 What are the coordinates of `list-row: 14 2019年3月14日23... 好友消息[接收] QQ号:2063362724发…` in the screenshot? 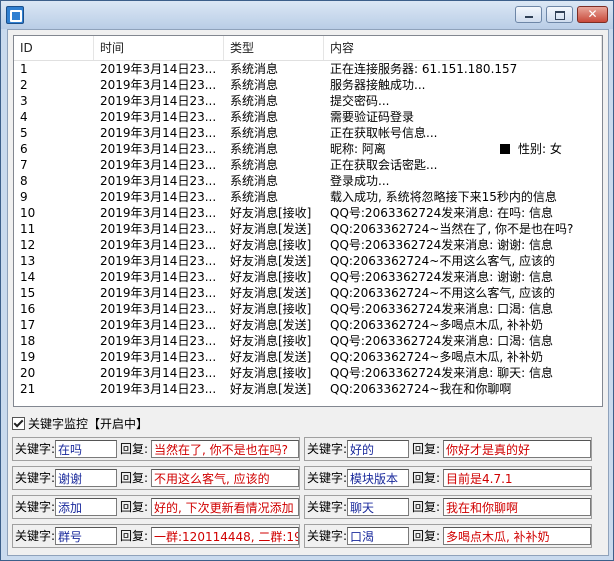 It's located at (308, 277).